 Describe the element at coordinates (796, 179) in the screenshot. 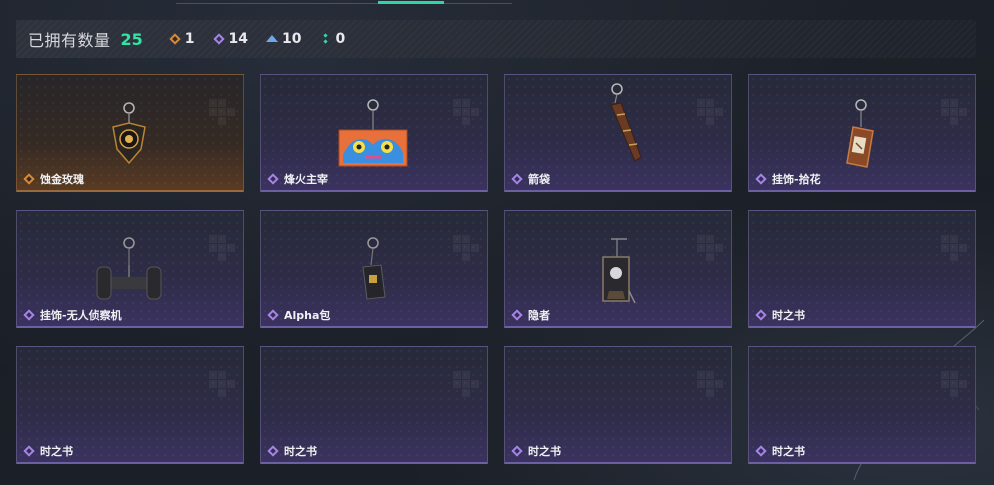

I see `item-name: 挂饰-拾花` at that location.